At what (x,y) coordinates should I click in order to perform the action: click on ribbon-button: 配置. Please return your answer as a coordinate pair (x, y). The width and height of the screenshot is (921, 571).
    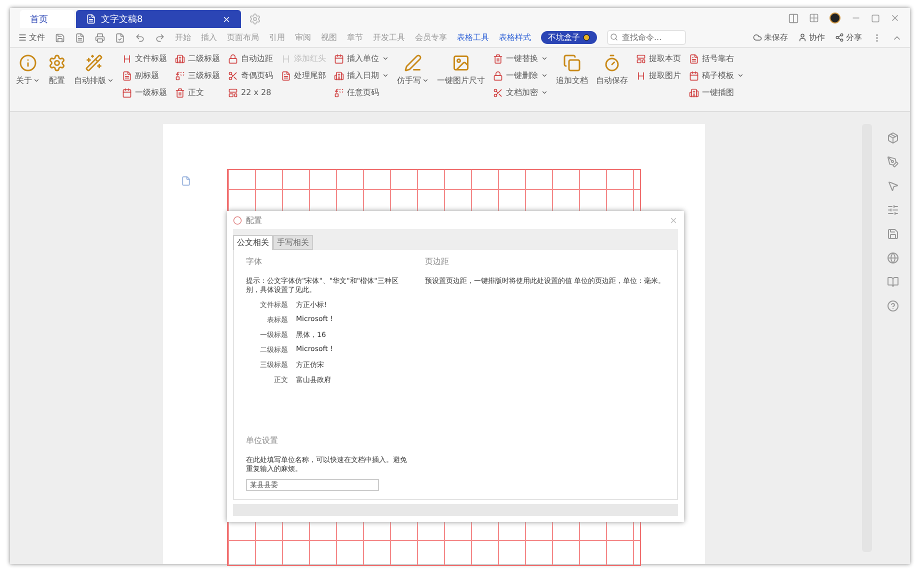
    Looking at the image, I should click on (57, 69).